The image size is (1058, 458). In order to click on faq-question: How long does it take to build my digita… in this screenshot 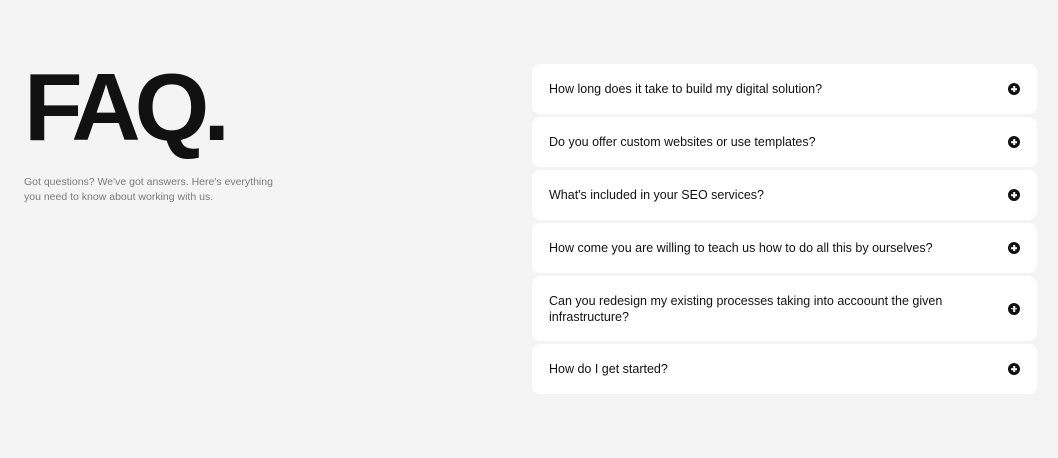, I will do `click(686, 89)`.